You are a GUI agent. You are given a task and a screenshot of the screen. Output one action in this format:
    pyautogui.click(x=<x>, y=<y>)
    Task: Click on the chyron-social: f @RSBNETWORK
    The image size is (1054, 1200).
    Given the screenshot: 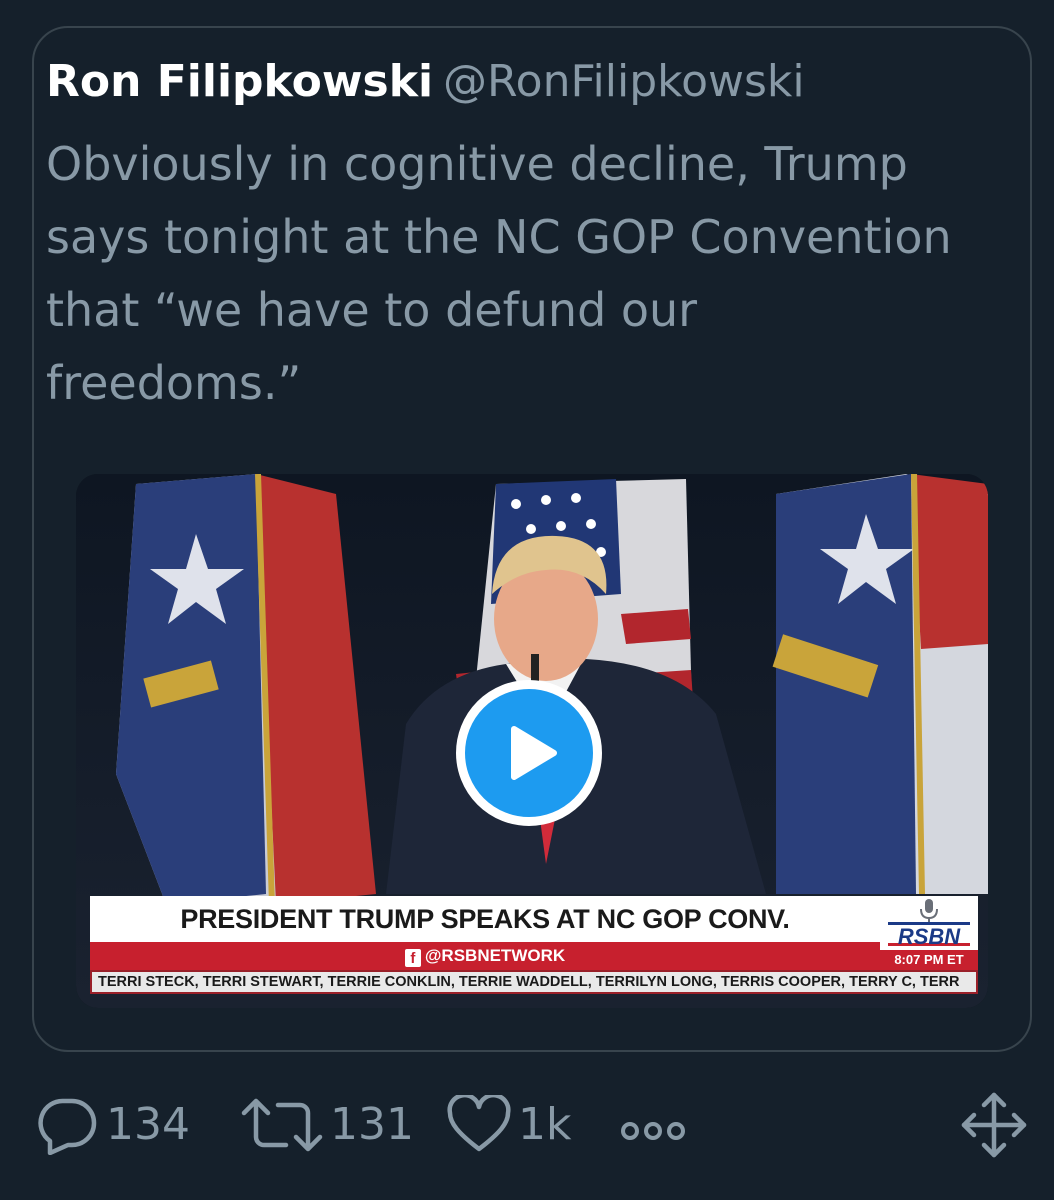 What is the action you would take?
    pyautogui.click(x=485, y=956)
    